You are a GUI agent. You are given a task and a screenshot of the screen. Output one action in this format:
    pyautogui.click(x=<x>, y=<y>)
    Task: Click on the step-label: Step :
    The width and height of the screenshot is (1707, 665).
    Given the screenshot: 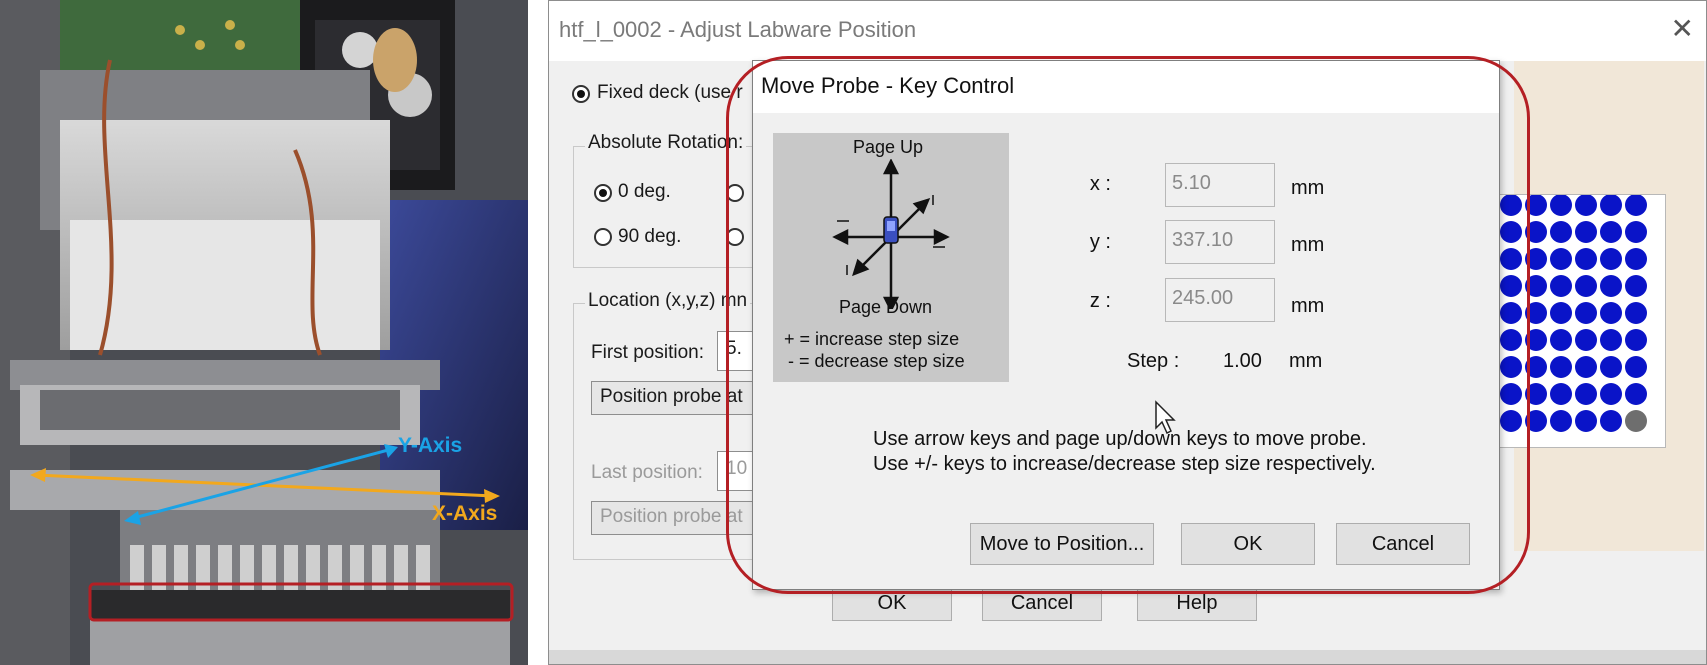 What is the action you would take?
    pyautogui.click(x=1153, y=361)
    